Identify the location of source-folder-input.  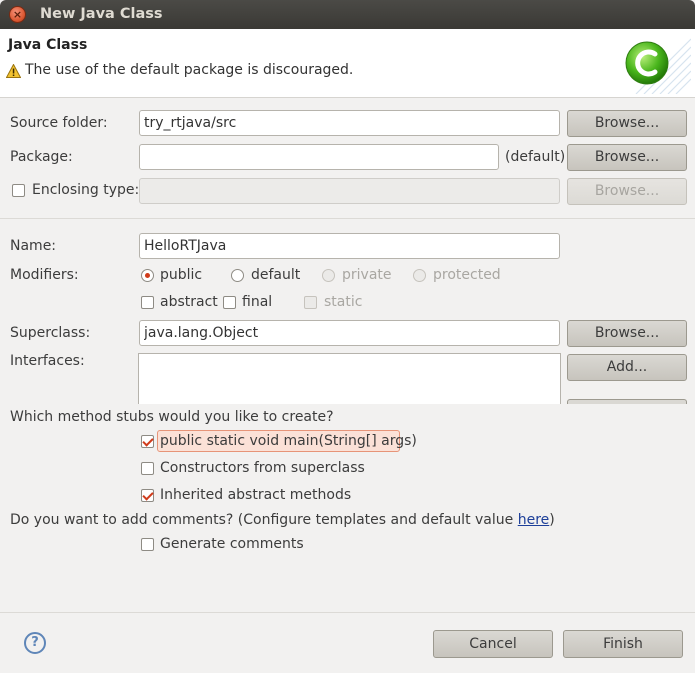
(349, 123).